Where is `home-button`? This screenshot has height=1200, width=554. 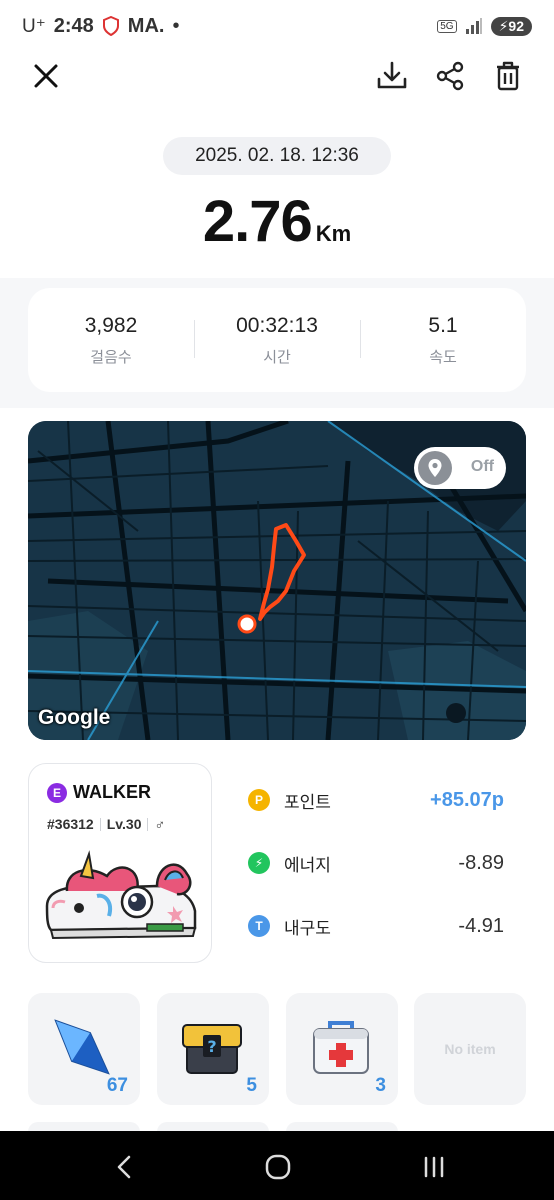
home-button is located at coordinates (278, 1167).